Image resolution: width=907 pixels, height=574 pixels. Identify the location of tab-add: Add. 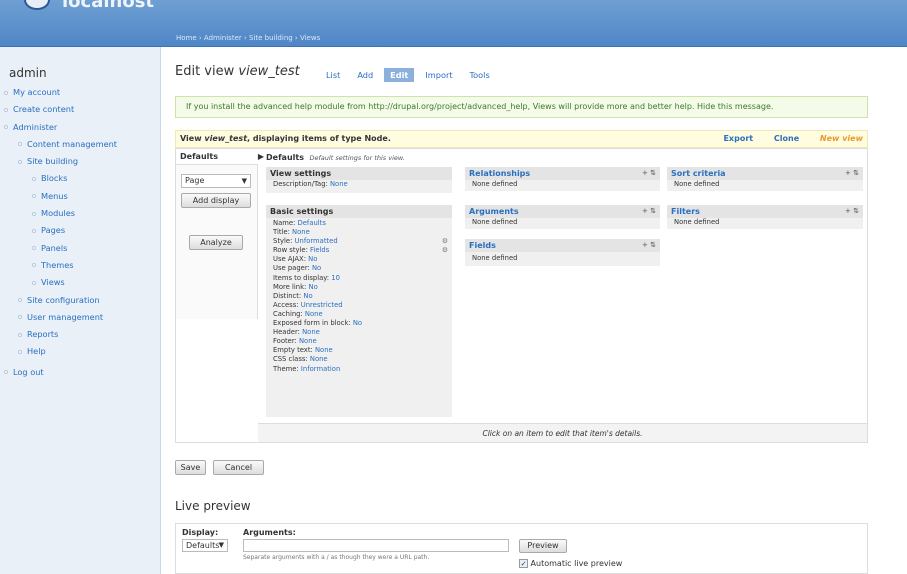
(365, 75).